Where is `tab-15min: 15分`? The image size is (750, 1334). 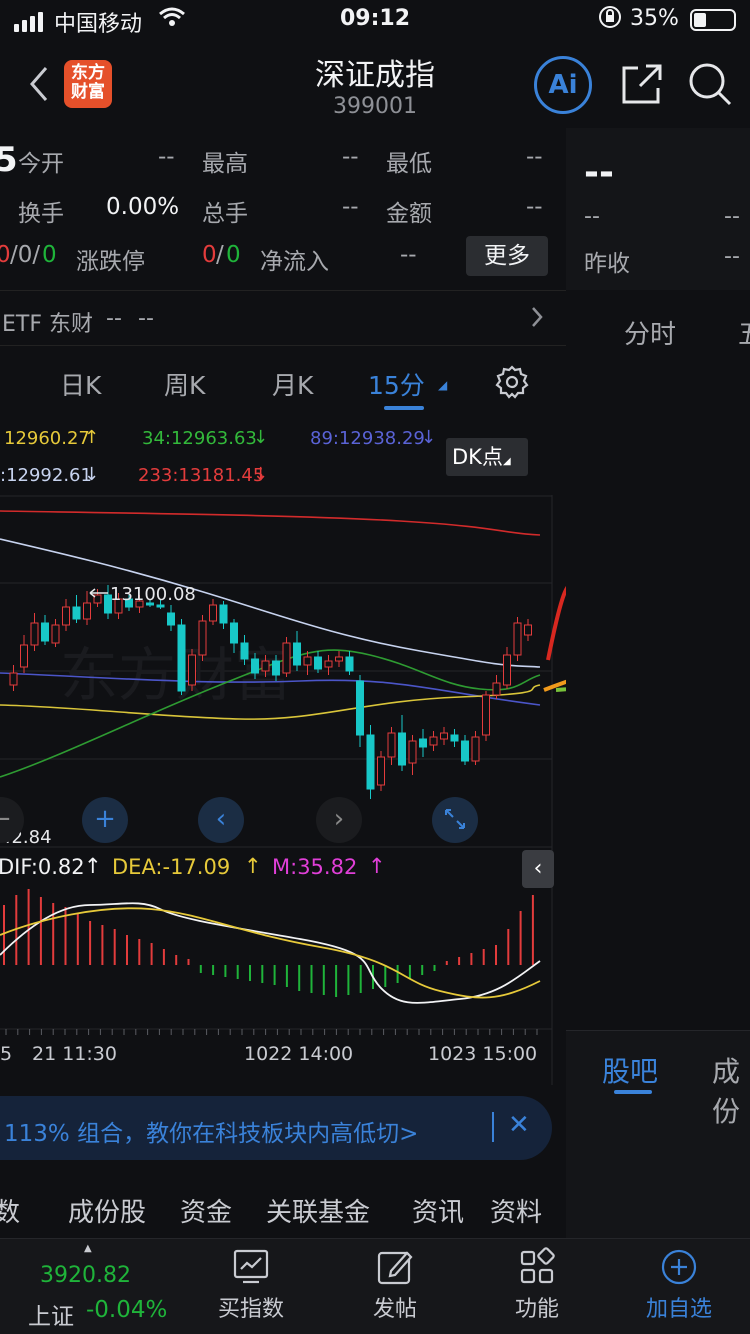 tab-15min: 15分 is located at coordinates (396, 384).